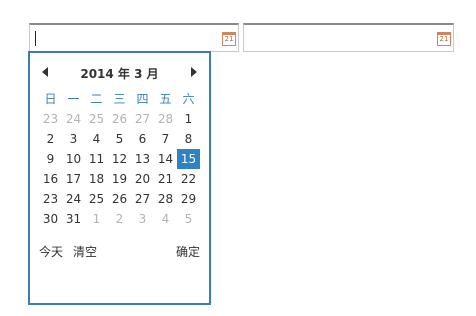 The image size is (476, 316). Describe the element at coordinates (96, 159) in the screenshot. I see `day-cell: 11` at that location.